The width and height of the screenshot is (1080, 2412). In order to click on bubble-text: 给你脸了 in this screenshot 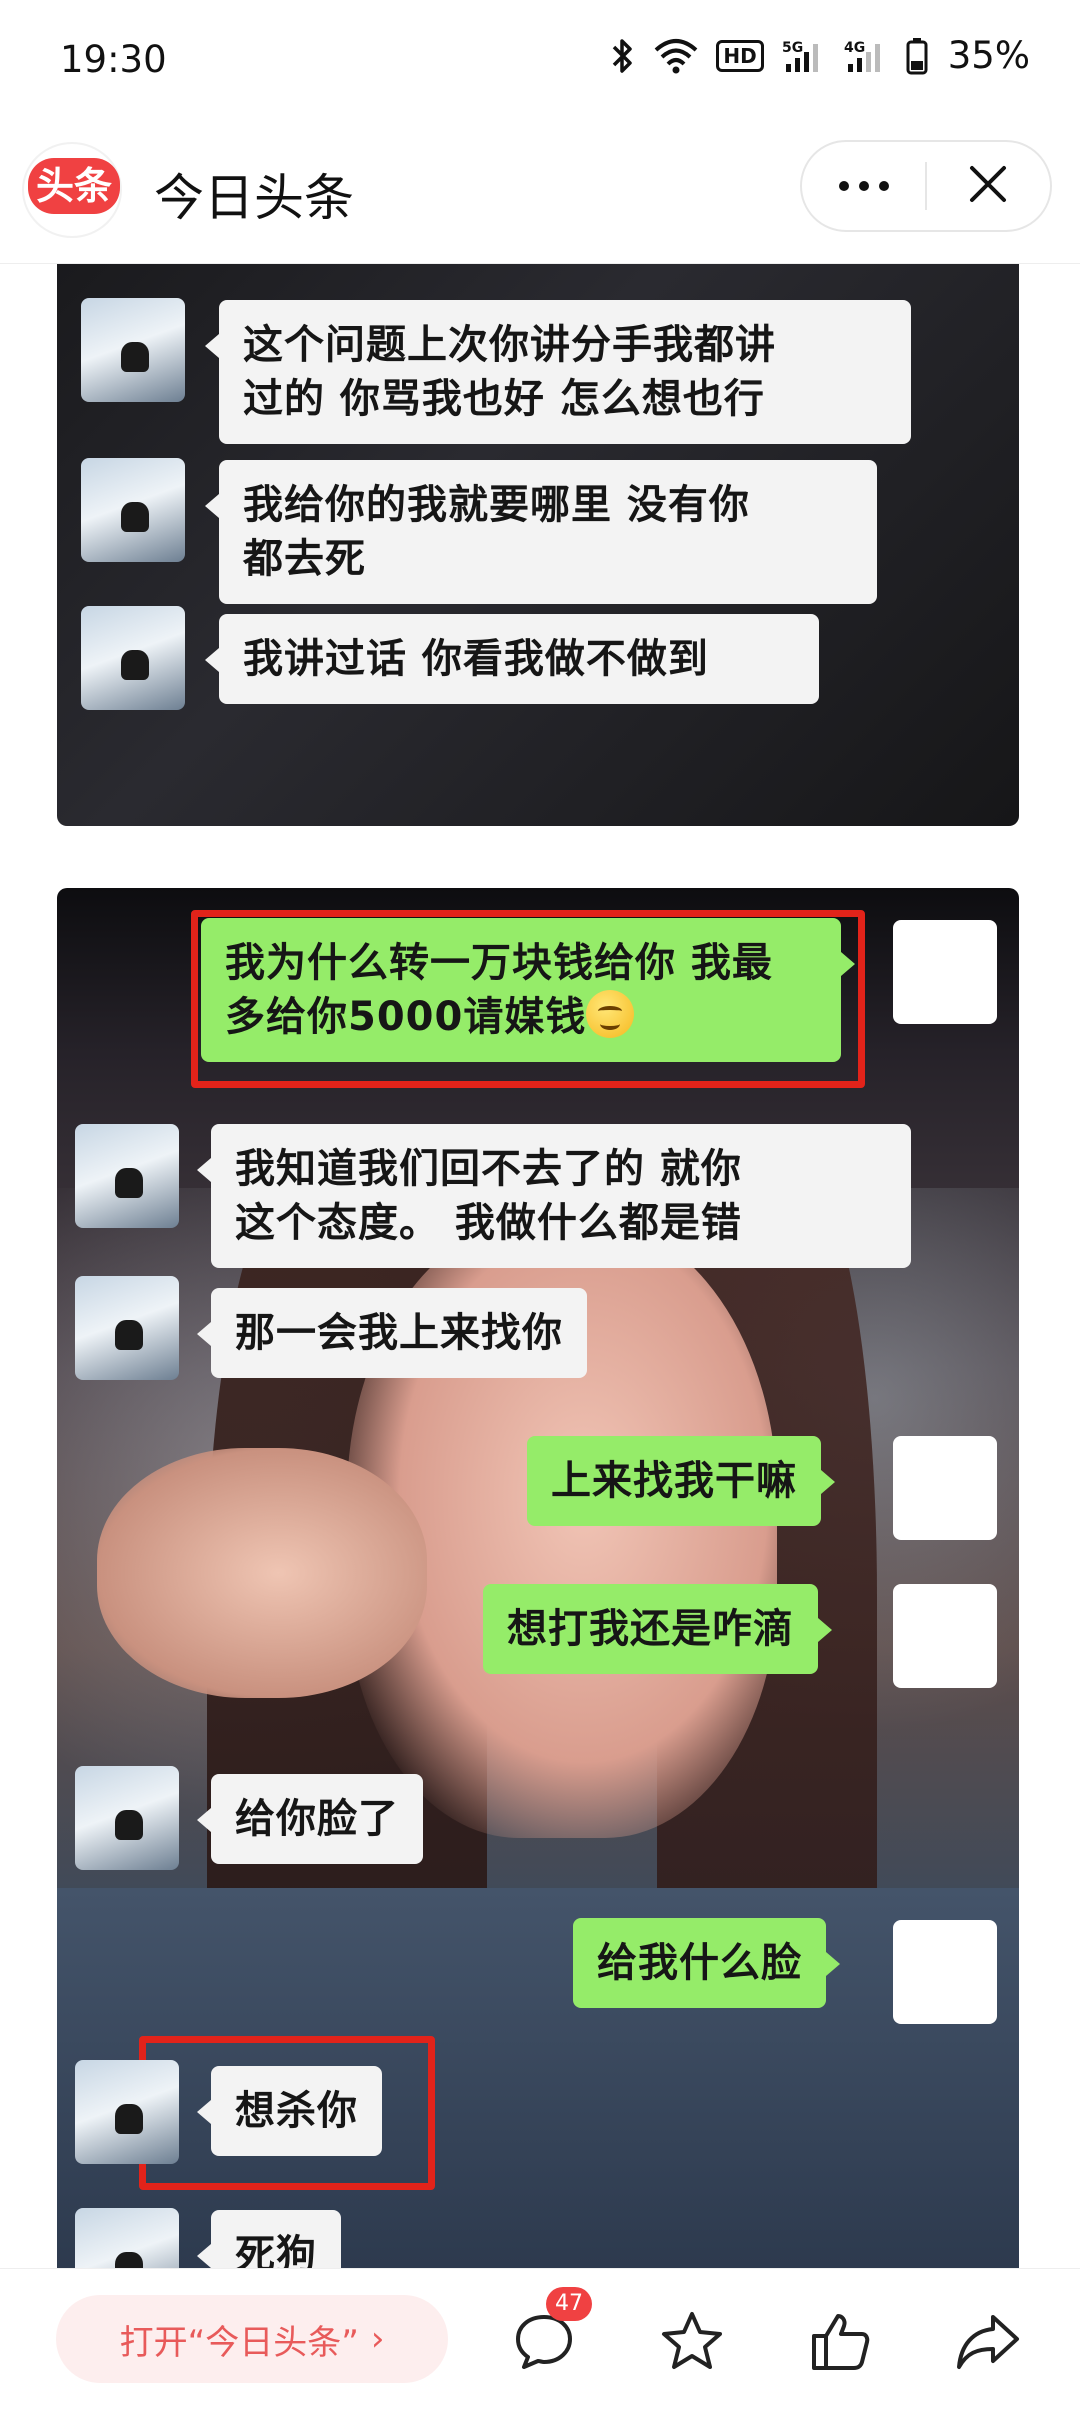, I will do `click(317, 1819)`.